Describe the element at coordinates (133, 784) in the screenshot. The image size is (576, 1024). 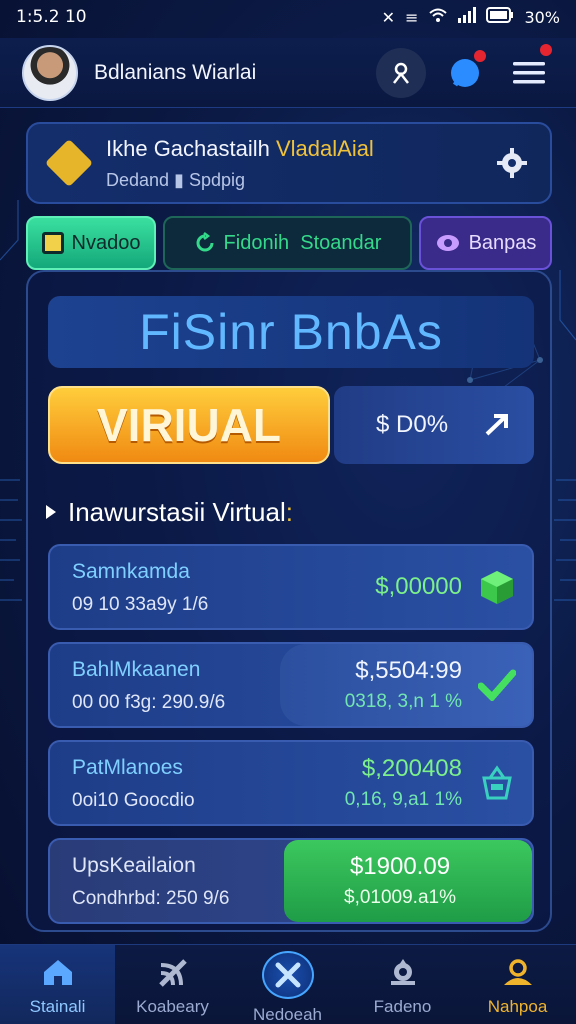
I see `list-item-info: PatMlanoes 0oi10 Goocdio` at that location.